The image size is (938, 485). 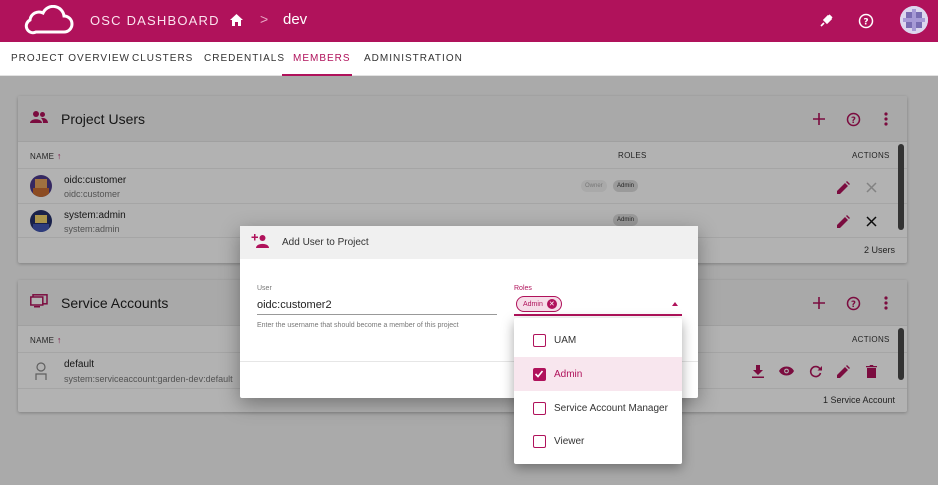 I want to click on cloud-logo-icon, so click(x=49, y=22).